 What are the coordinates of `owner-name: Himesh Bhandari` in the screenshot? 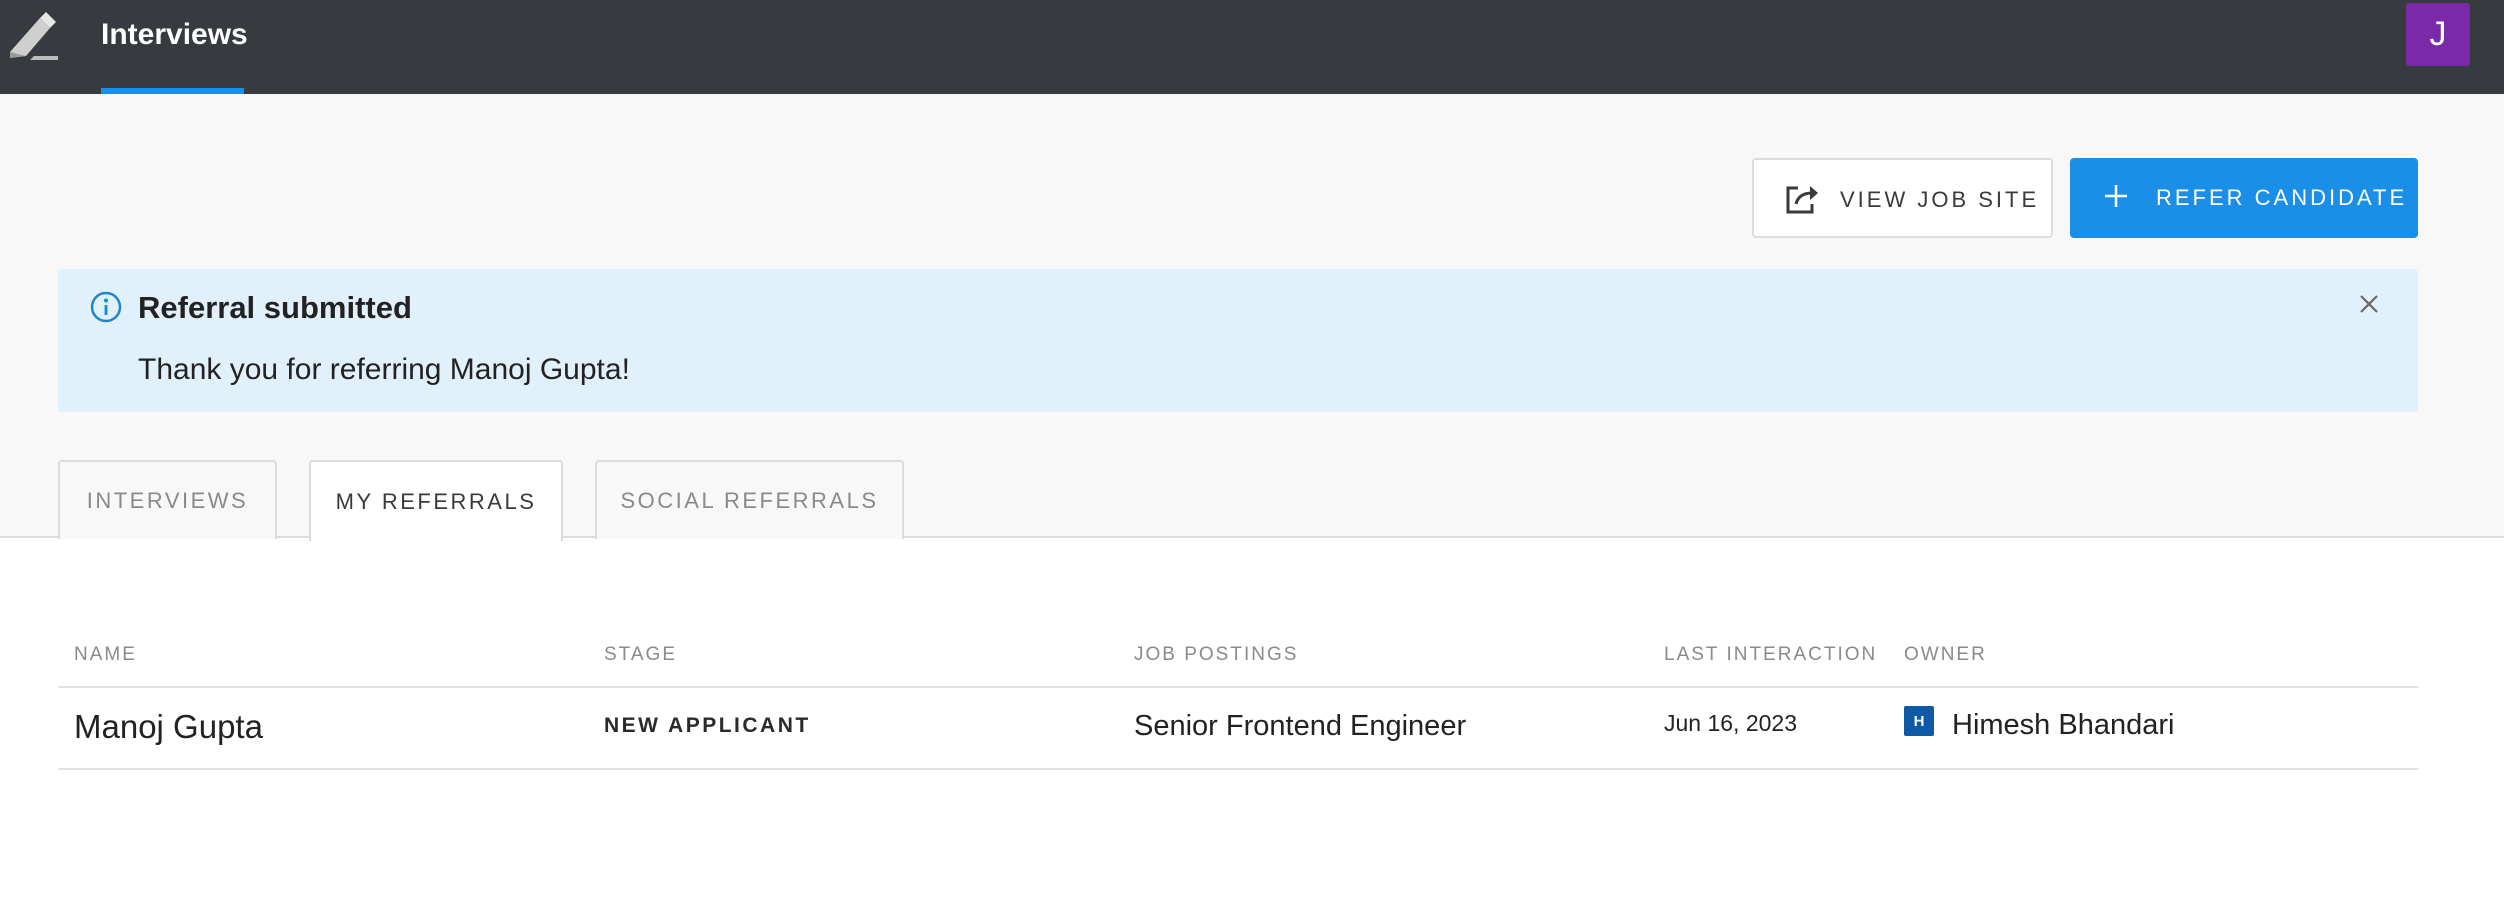 It's located at (2063, 725).